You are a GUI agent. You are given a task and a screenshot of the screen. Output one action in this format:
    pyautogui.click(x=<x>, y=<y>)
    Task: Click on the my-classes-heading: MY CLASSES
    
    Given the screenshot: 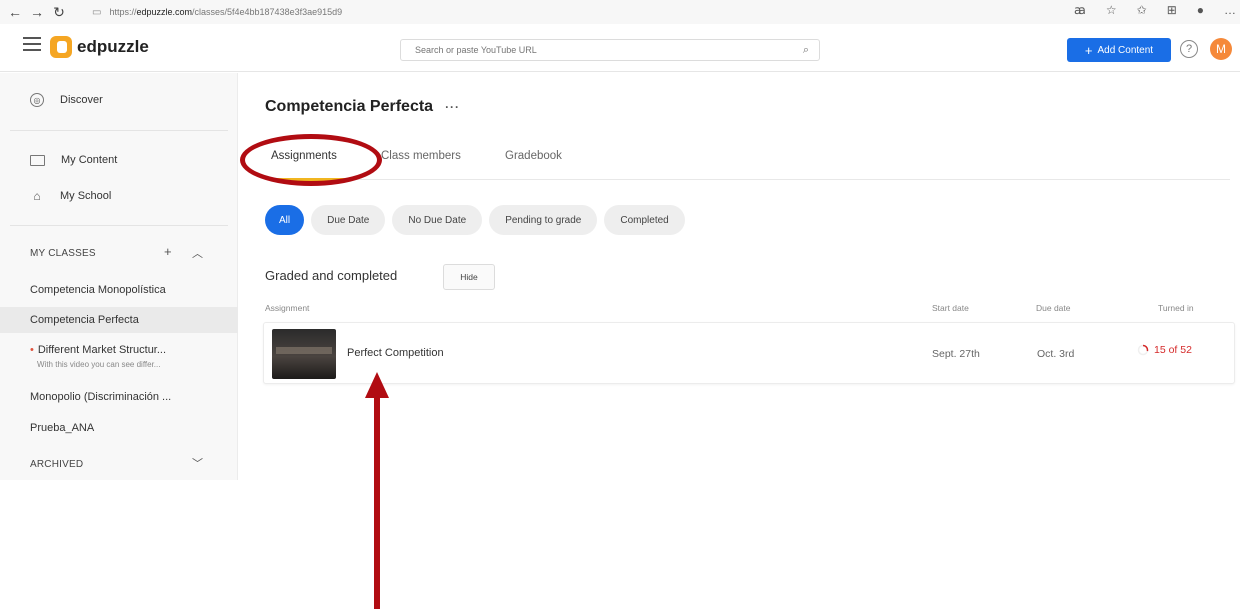 What is the action you would take?
    pyautogui.click(x=63, y=253)
    